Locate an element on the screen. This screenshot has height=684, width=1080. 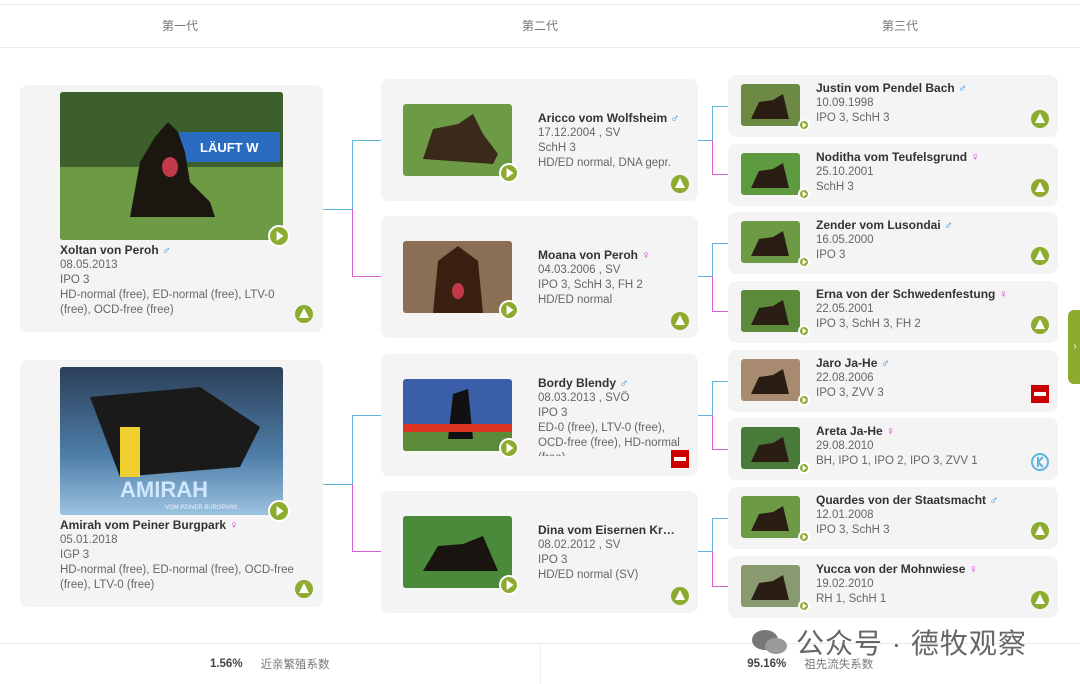
dog-name: Quardes von der Staatsmacht is located at coordinates (901, 500).